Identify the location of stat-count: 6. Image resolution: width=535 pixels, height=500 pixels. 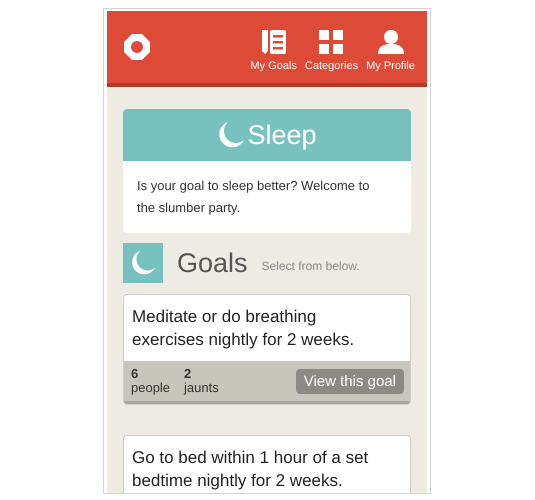
(135, 374).